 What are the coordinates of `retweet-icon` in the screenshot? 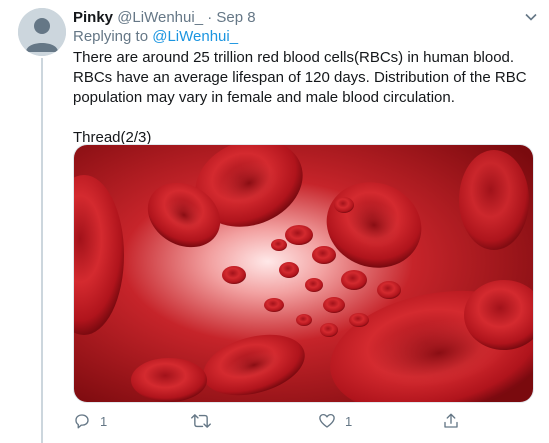 It's located at (201, 421).